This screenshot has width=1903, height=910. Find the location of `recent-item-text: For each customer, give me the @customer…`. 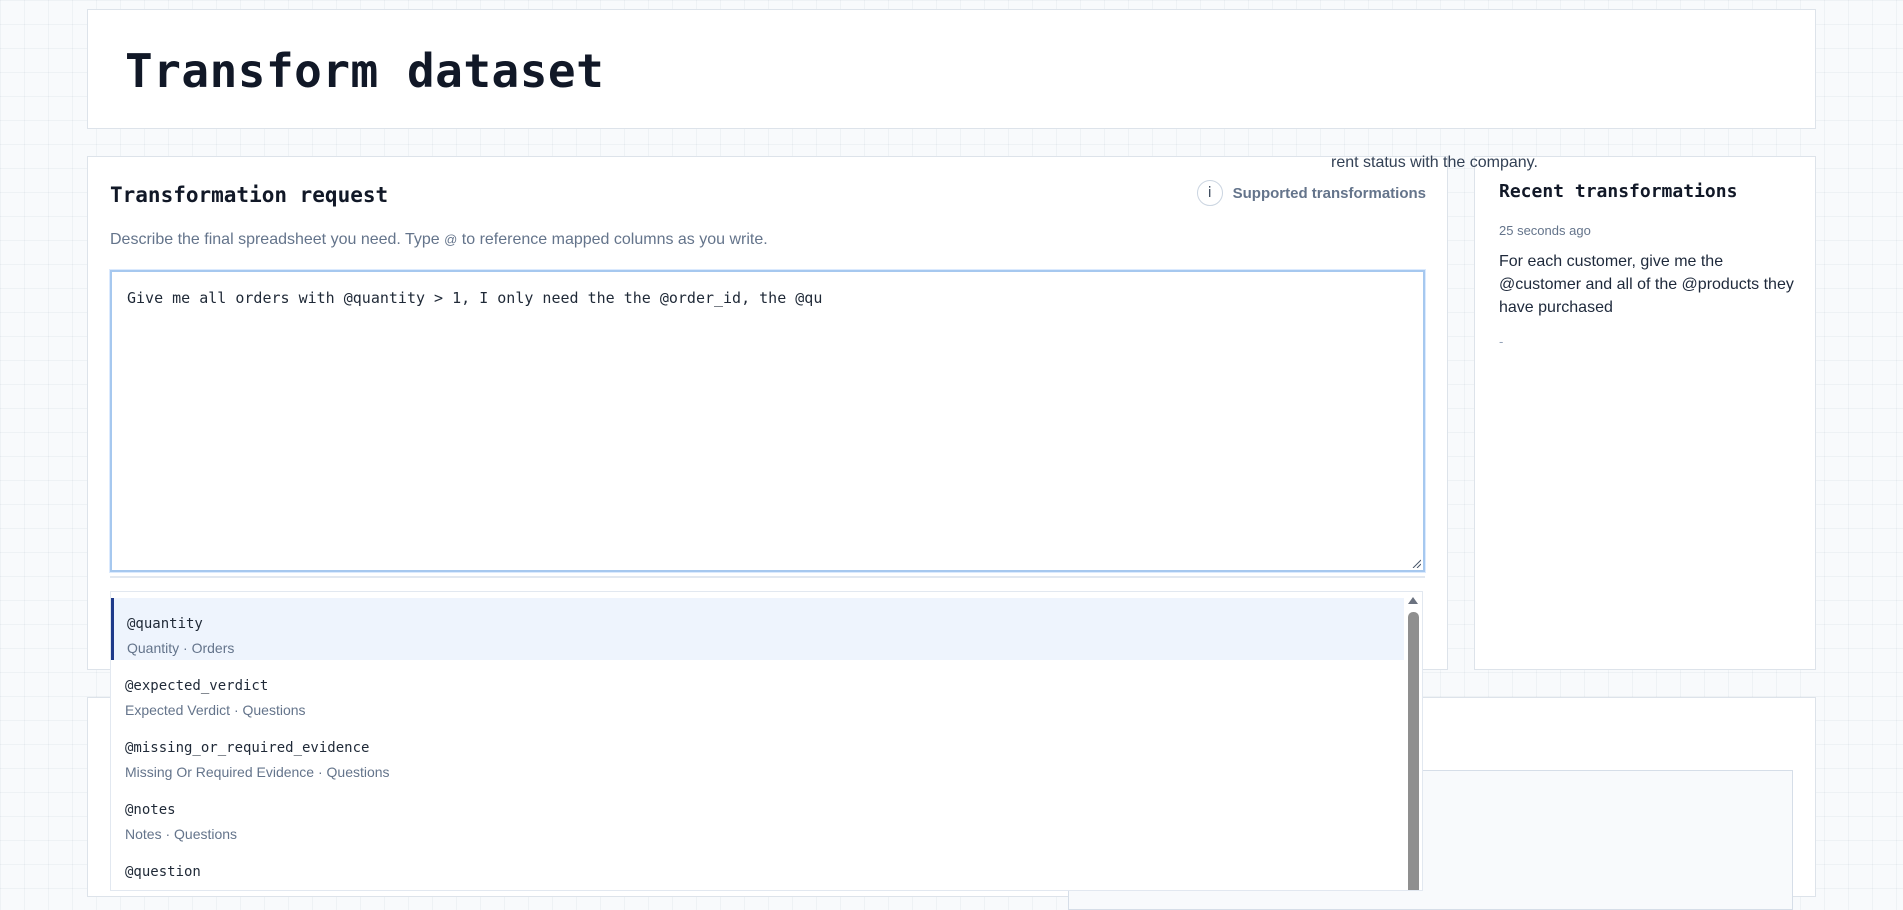

recent-item-text: For each customer, give me the @customer… is located at coordinates (1647, 284).